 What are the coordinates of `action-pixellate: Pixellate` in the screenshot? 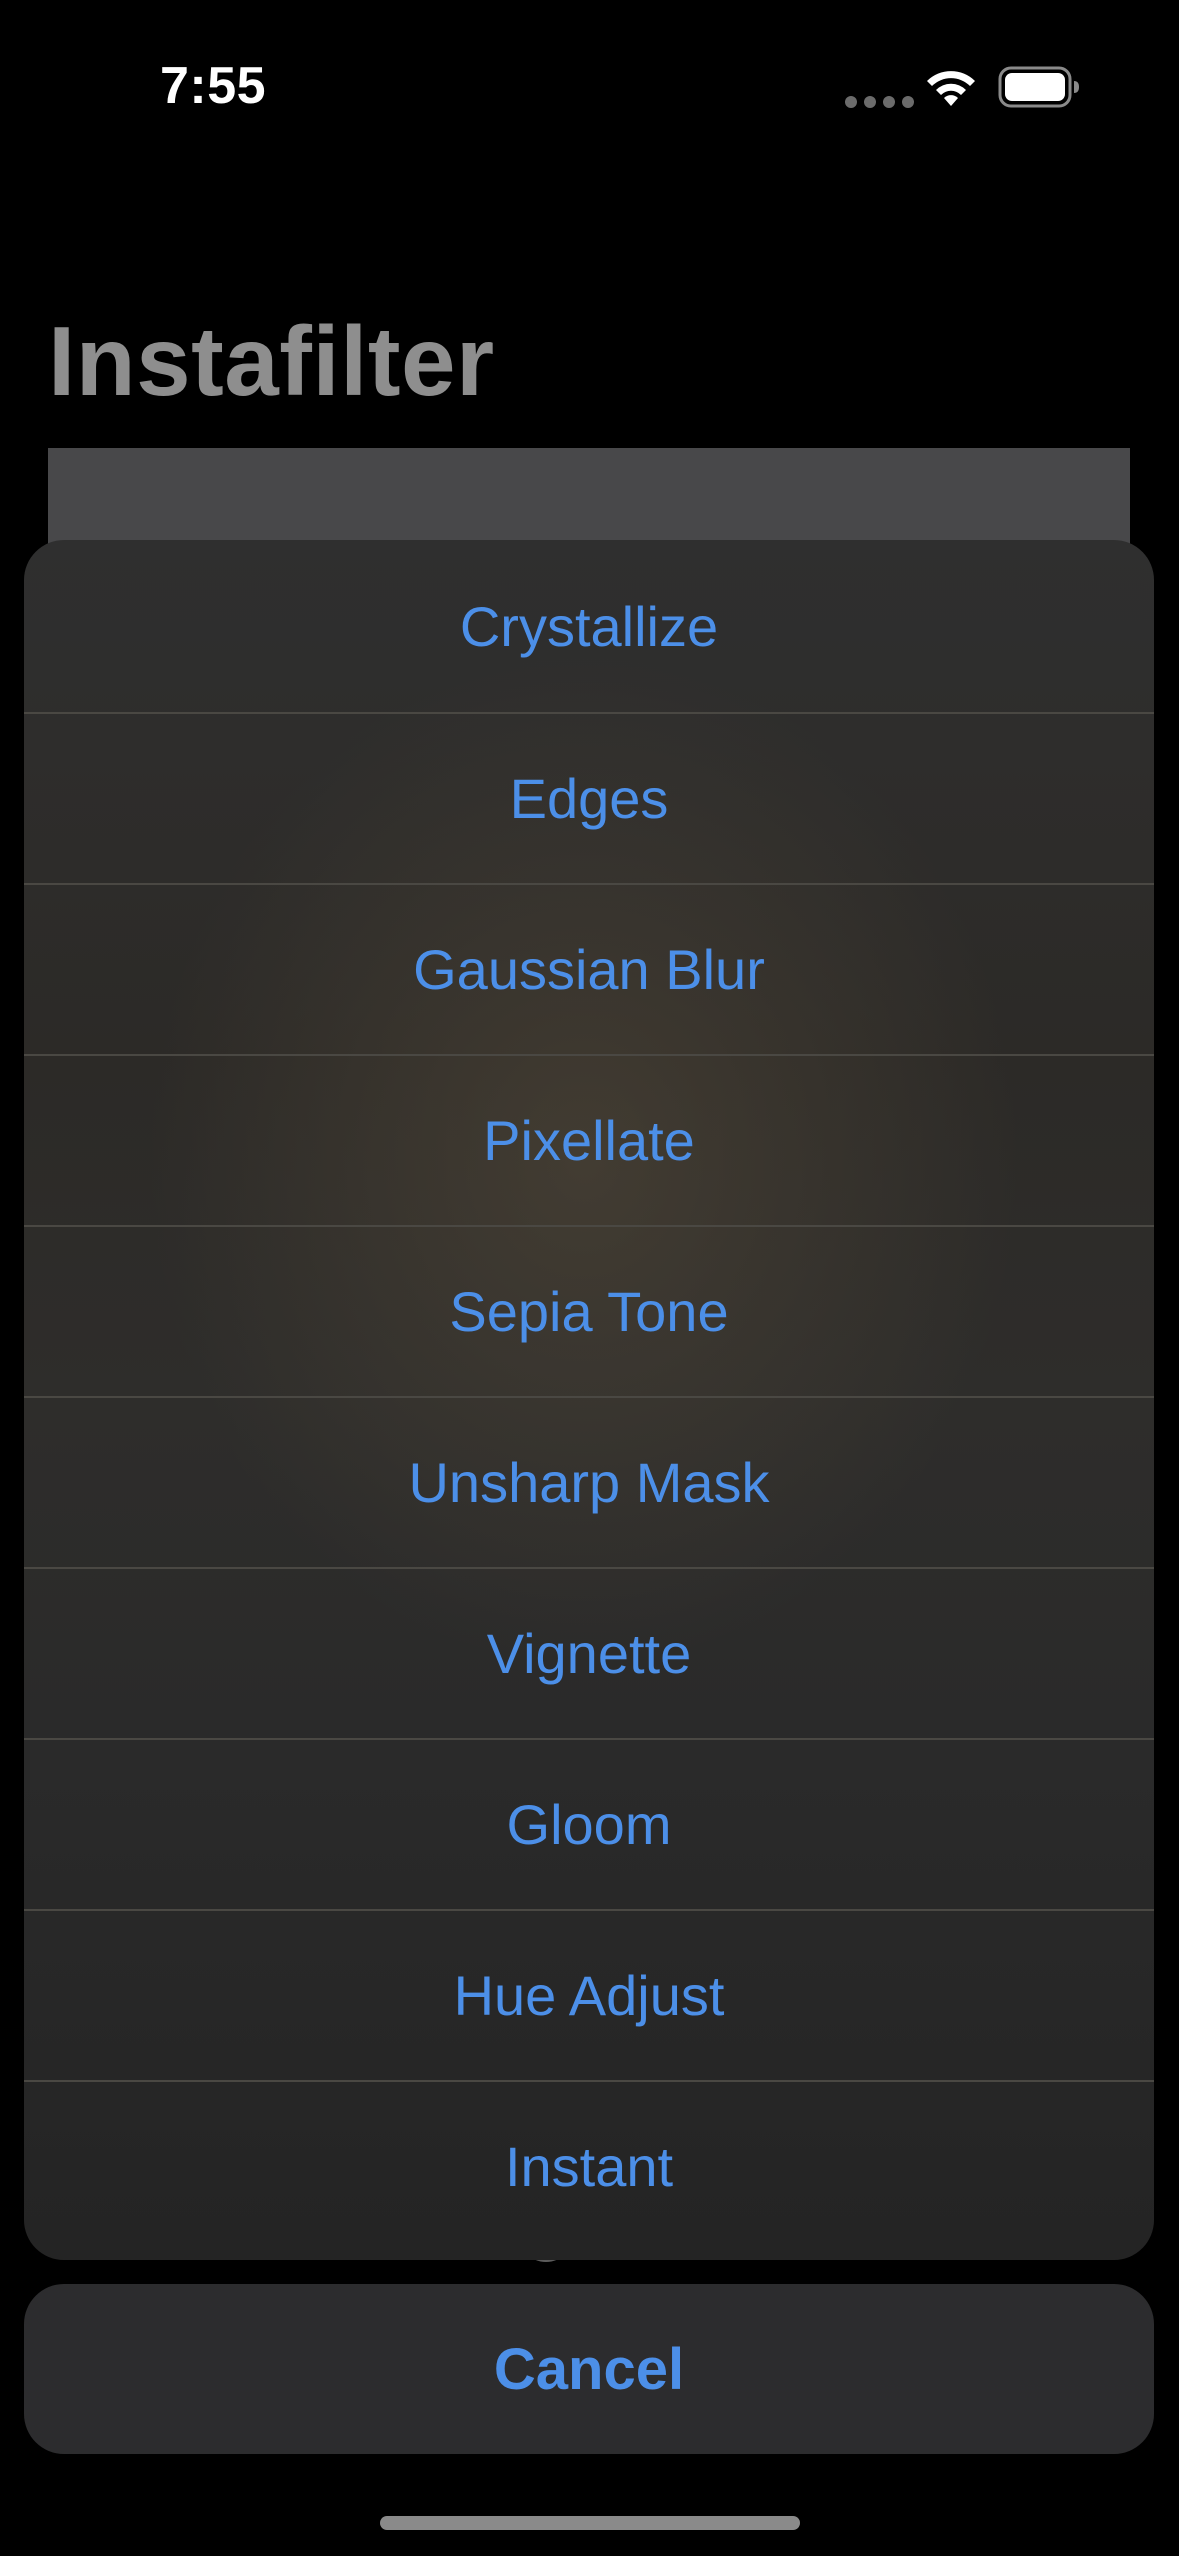 It's located at (589, 1139).